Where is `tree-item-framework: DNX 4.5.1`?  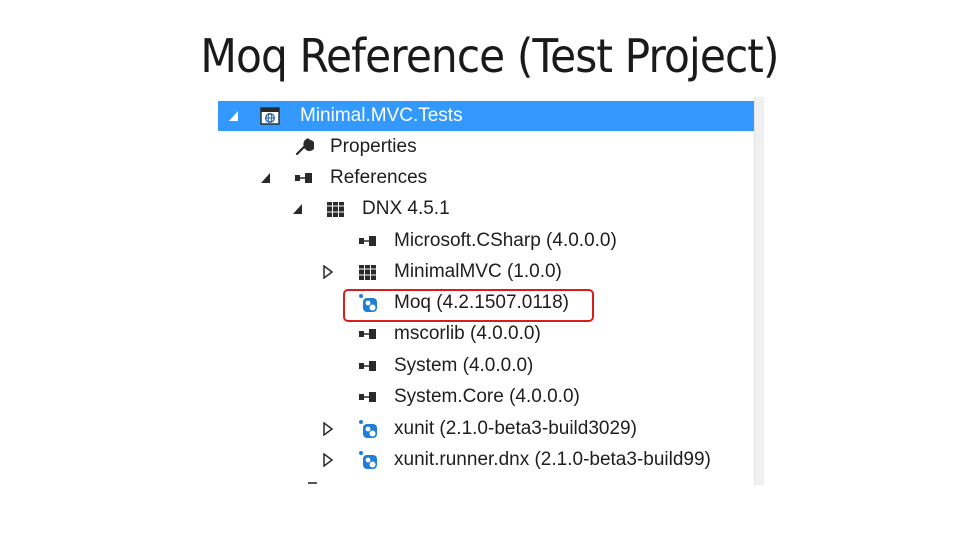
tree-item-framework: DNX 4.5.1 is located at coordinates (486, 209).